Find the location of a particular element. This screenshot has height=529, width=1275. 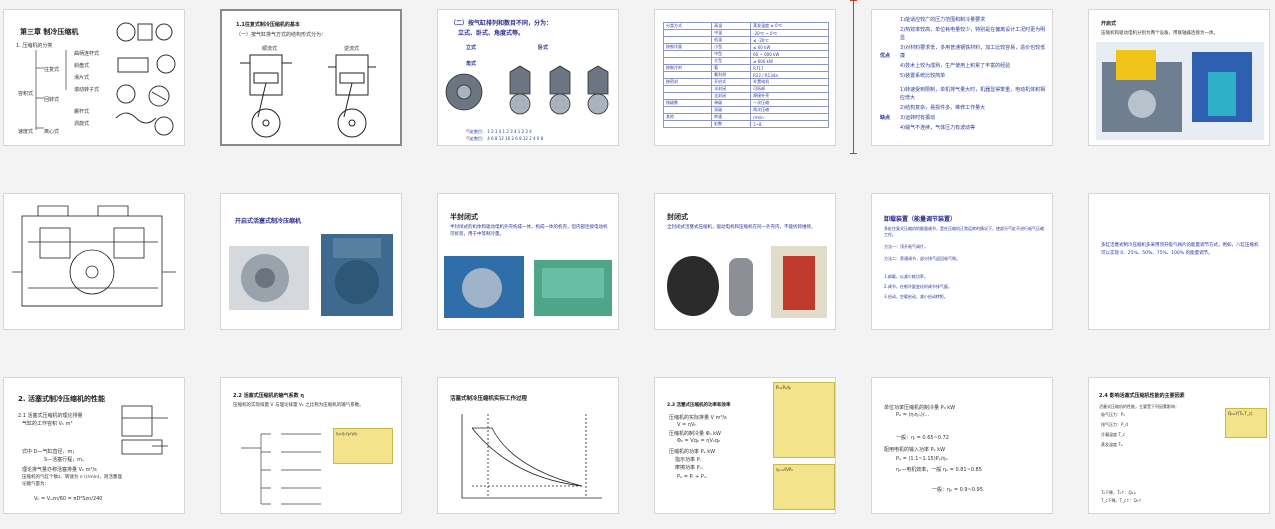

line-2: 吸气压力：Pₛ is located at coordinates (1113, 414).